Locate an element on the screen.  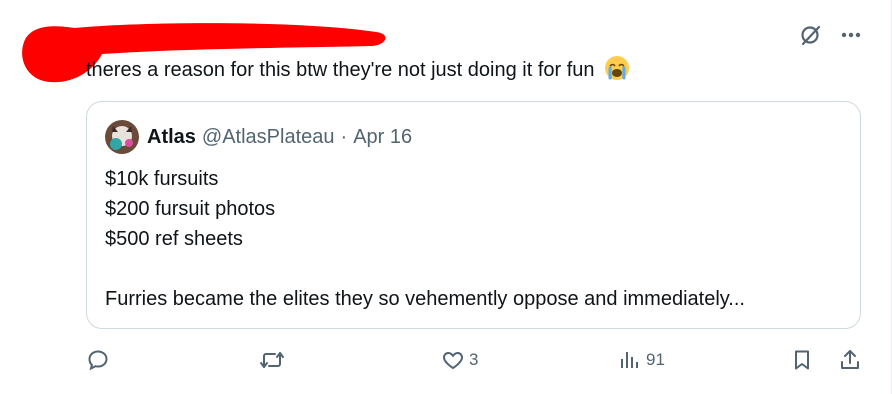
post-date: Apr 16 is located at coordinates (382, 137).